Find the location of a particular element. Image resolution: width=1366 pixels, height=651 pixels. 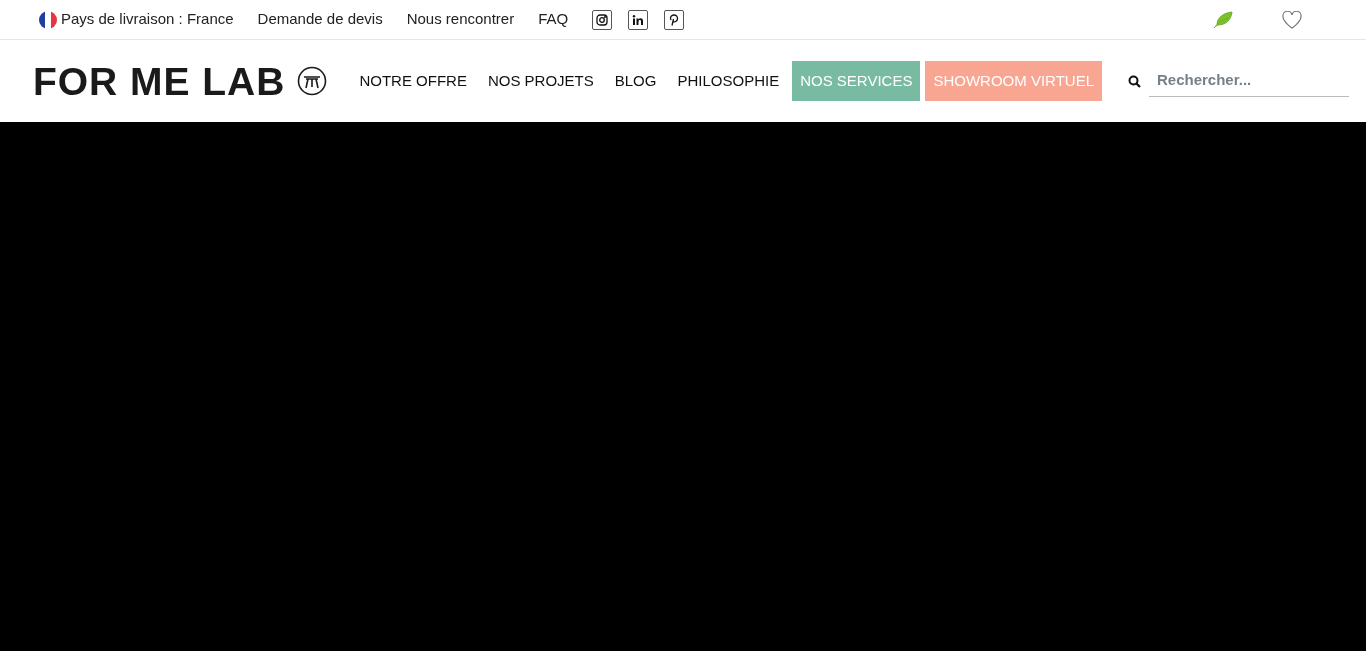

leaf-icon is located at coordinates (1223, 19).